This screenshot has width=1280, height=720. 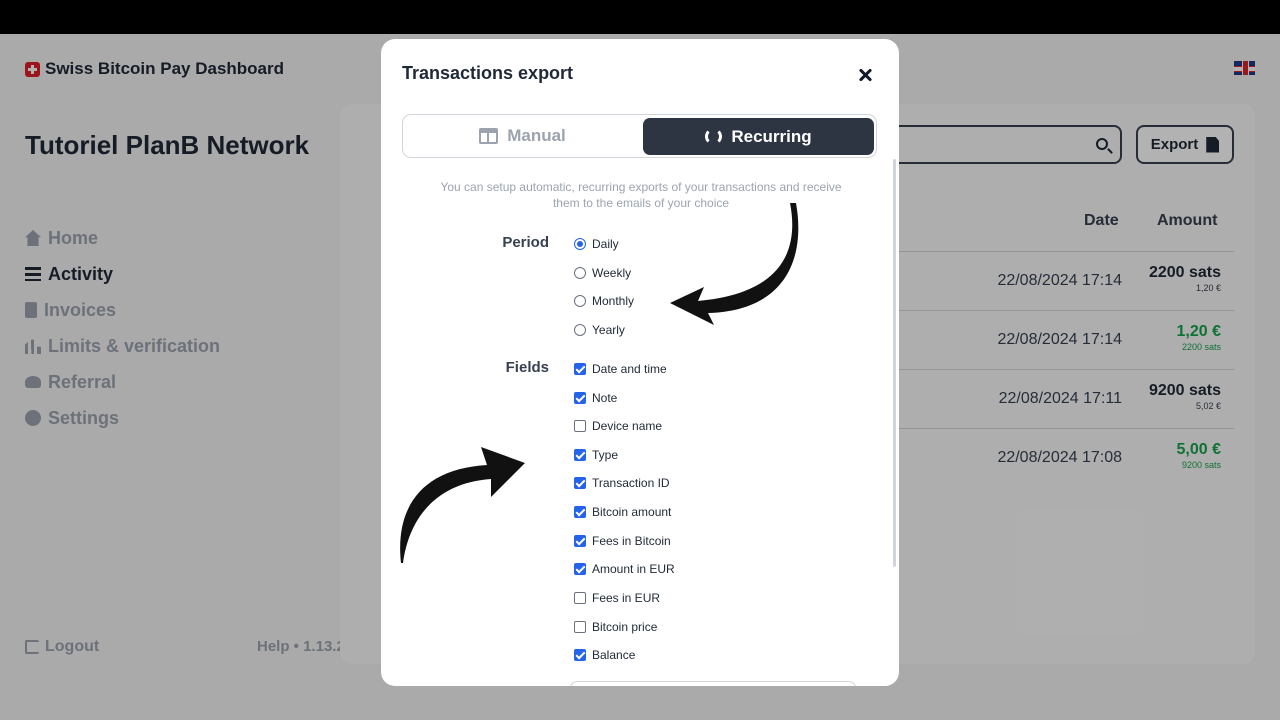 What do you see at coordinates (771, 136) in the screenshot?
I see `tab-recurring-label: Recurring` at bounding box center [771, 136].